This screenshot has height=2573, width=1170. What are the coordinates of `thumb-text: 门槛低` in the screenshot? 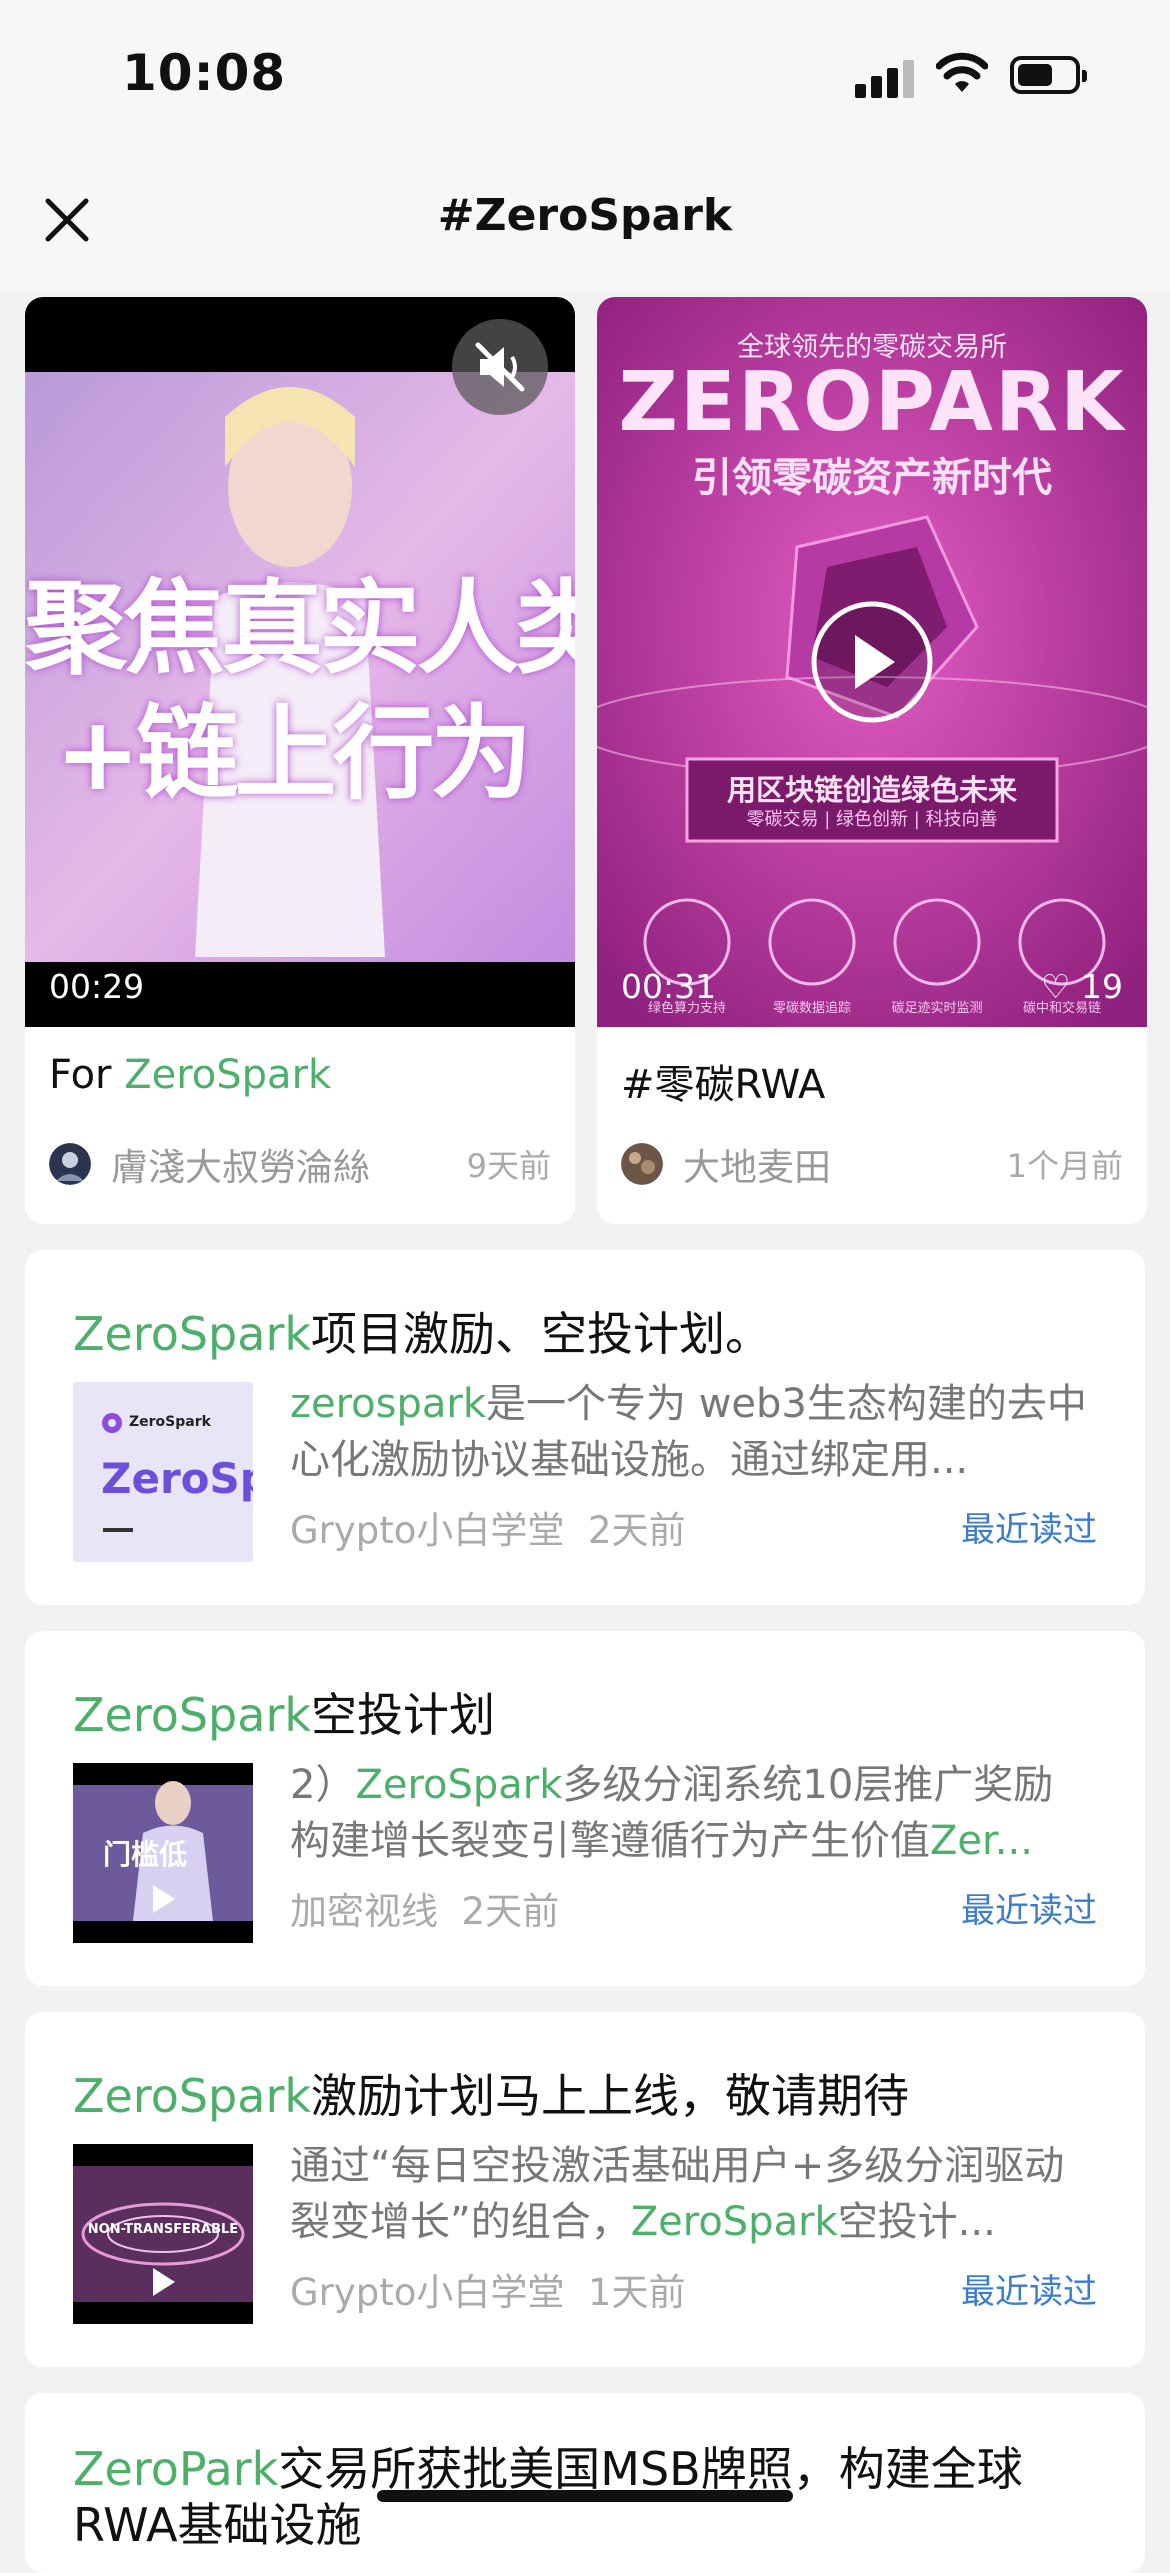 It's located at (145, 1854).